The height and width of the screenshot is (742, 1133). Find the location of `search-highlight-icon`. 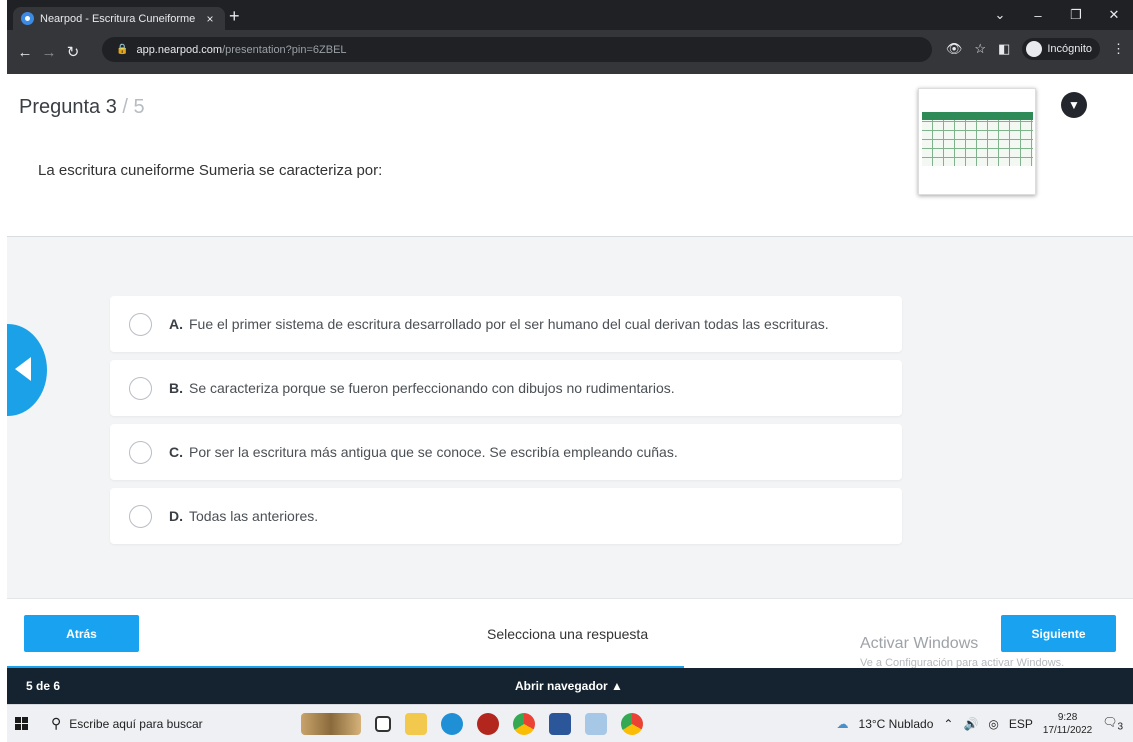

search-highlight-icon is located at coordinates (331, 723).